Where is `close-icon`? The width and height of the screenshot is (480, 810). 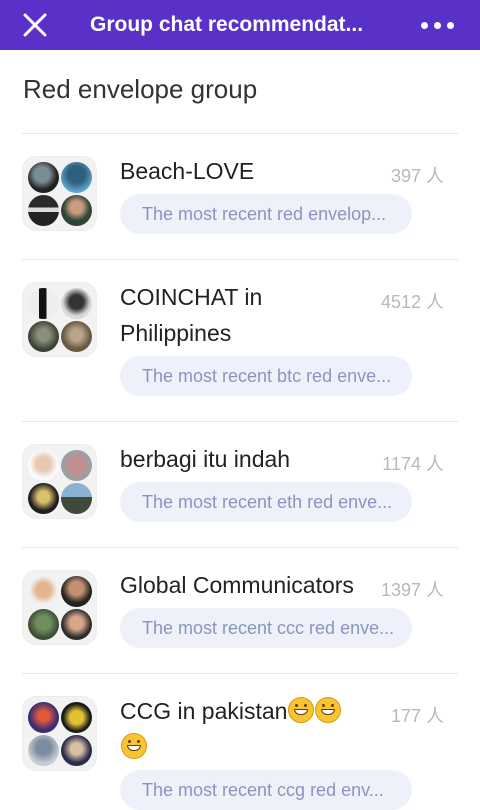
close-icon is located at coordinates (35, 25).